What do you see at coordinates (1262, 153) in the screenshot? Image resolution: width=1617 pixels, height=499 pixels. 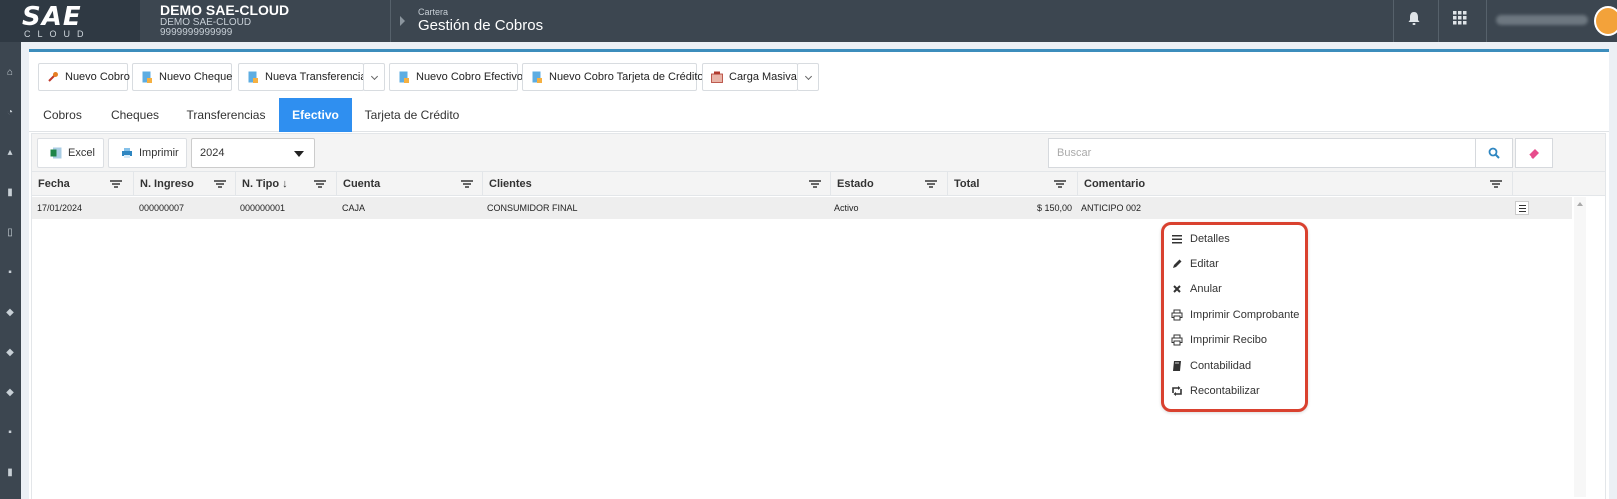 I see `search-input: Buscar` at bounding box center [1262, 153].